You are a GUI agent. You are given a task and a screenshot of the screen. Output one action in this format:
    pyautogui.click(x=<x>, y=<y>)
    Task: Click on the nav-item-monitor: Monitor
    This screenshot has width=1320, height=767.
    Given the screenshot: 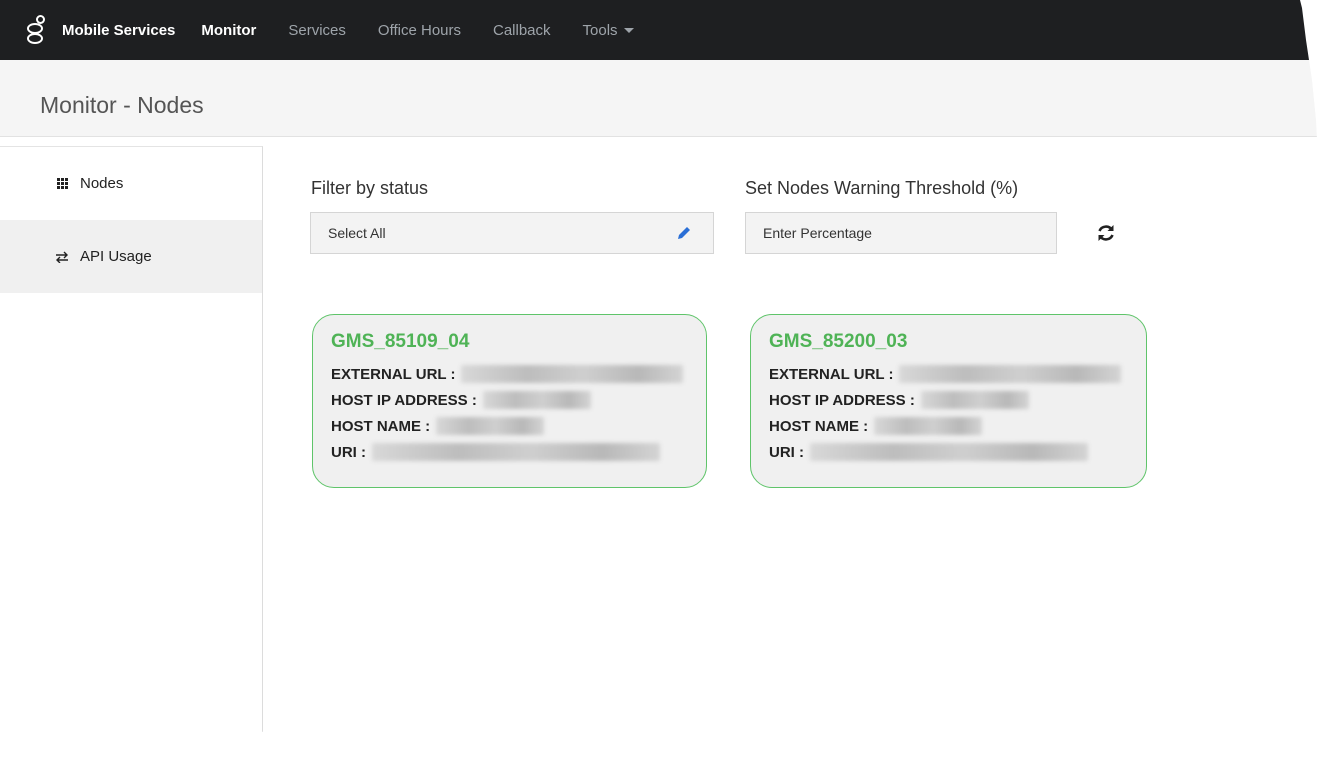 What is the action you would take?
    pyautogui.click(x=228, y=30)
    